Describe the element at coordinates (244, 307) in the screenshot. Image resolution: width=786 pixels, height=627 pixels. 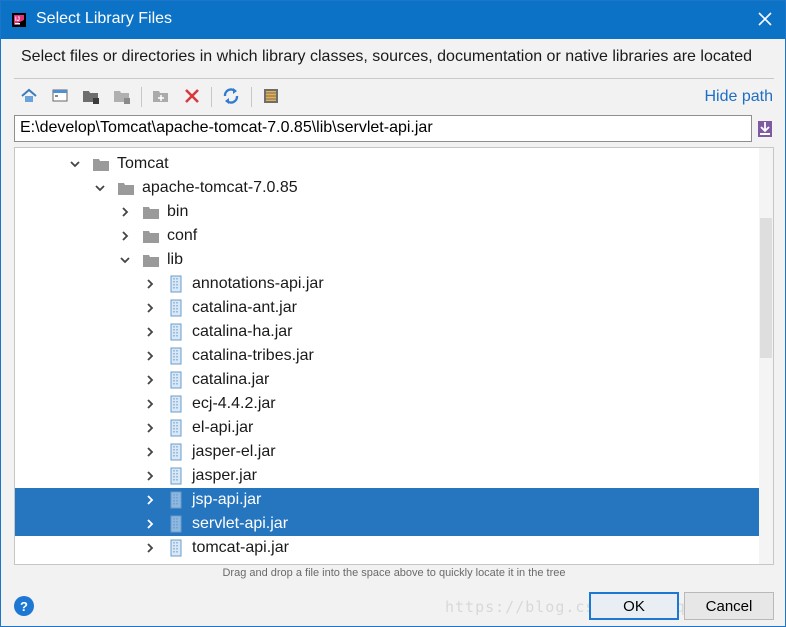
I see `tree-row-label: catalina-ant.jar` at that location.